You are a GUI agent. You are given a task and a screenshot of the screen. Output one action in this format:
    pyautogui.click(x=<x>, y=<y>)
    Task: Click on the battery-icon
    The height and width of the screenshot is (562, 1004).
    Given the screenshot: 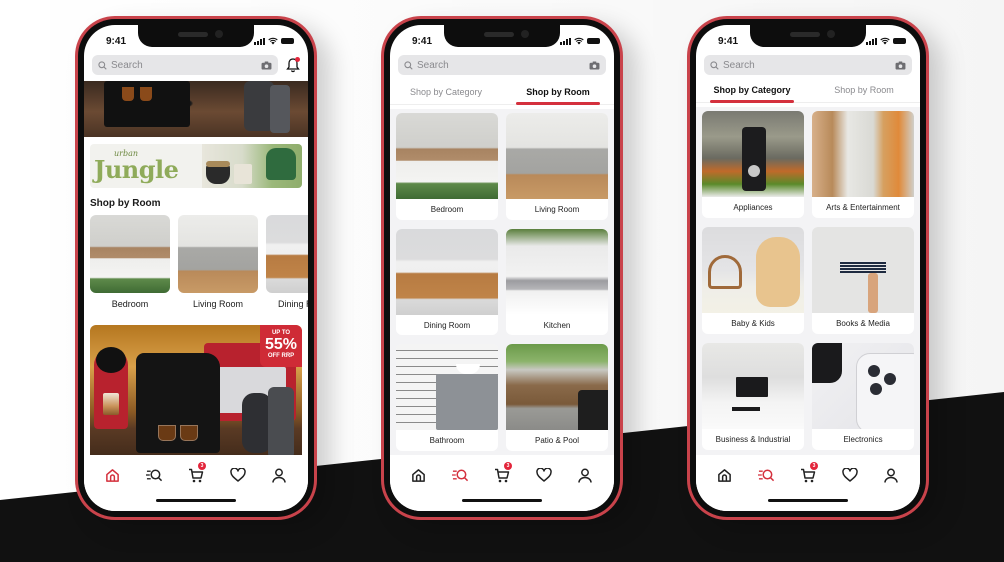 What is the action you would take?
    pyautogui.click(x=593, y=41)
    